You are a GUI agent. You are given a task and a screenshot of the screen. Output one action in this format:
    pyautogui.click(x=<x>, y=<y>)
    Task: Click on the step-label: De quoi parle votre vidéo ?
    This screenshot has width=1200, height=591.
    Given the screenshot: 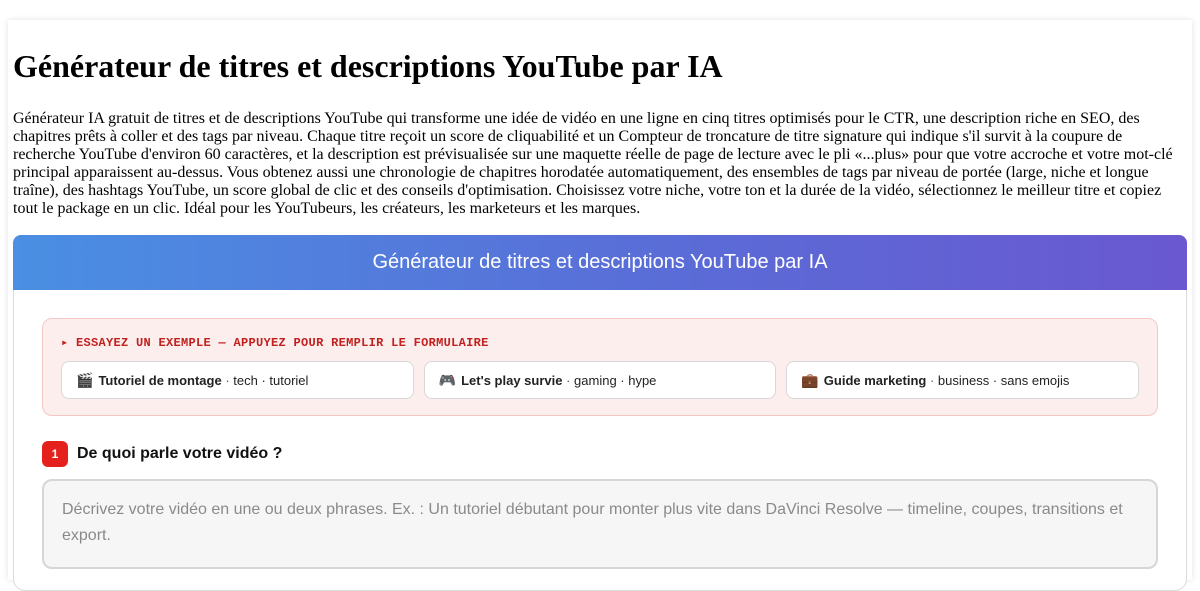 What is the action you would take?
    pyautogui.click(x=180, y=453)
    